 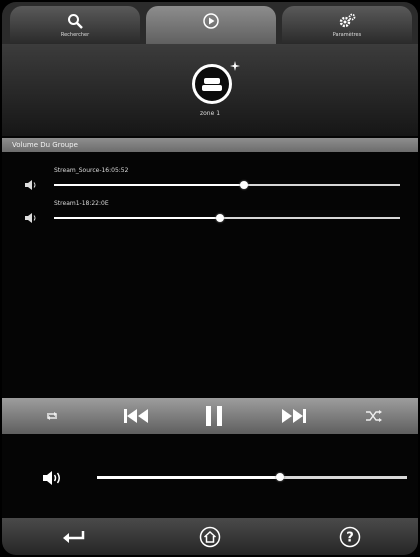 I want to click on previous-button, so click(x=136, y=416).